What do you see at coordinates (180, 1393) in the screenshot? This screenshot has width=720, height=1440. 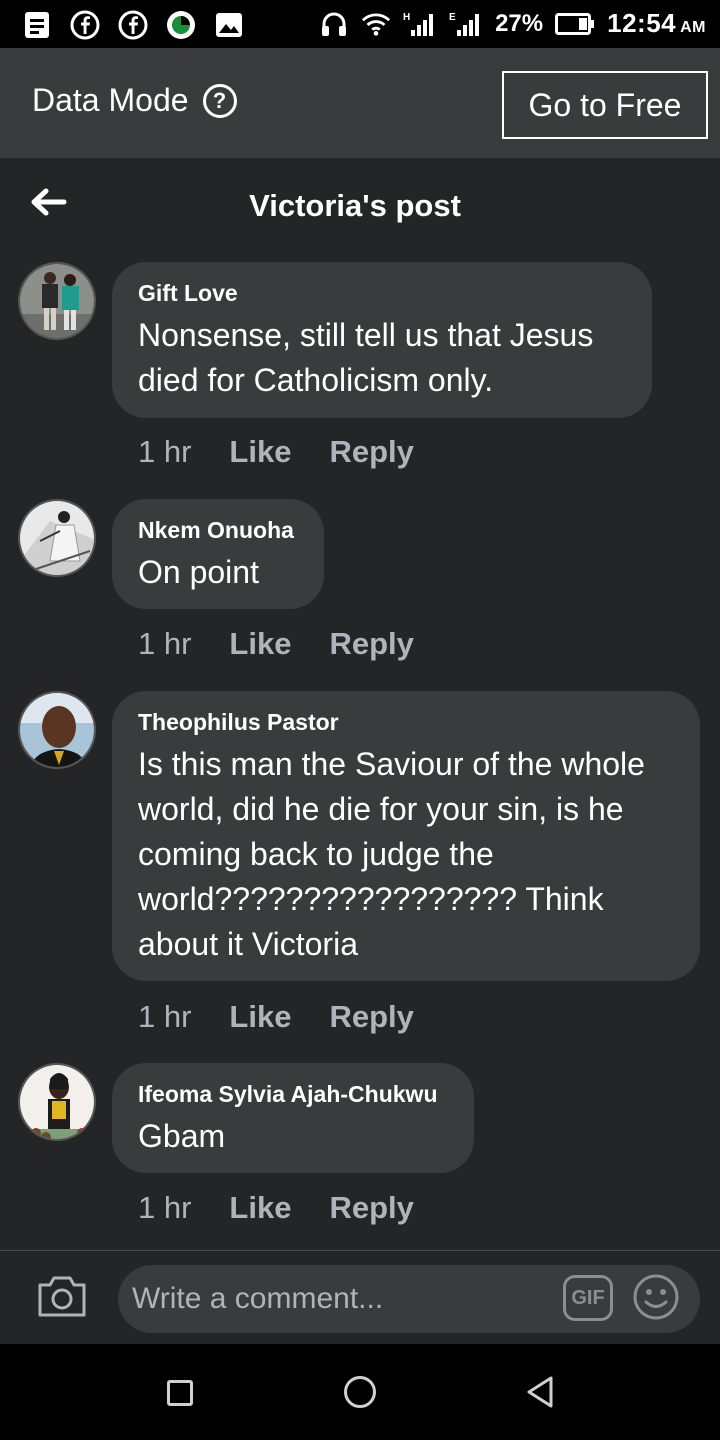 I see `recent-apps-icon` at bounding box center [180, 1393].